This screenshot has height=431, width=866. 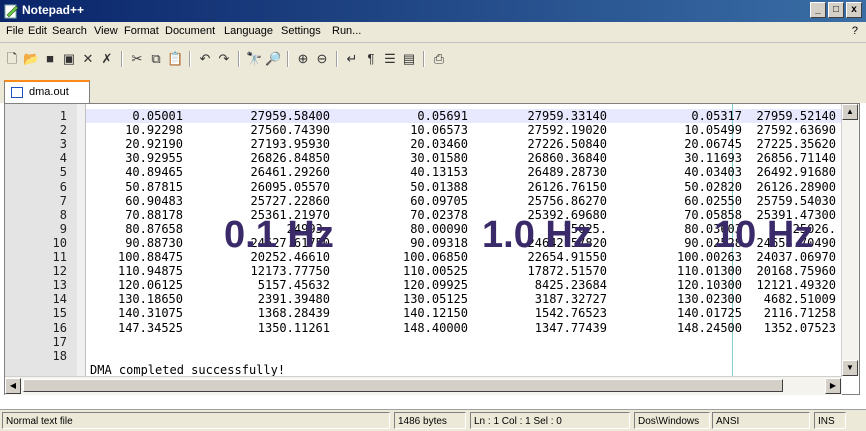 What do you see at coordinates (175, 59) in the screenshot?
I see `paste-icon: 📋` at bounding box center [175, 59].